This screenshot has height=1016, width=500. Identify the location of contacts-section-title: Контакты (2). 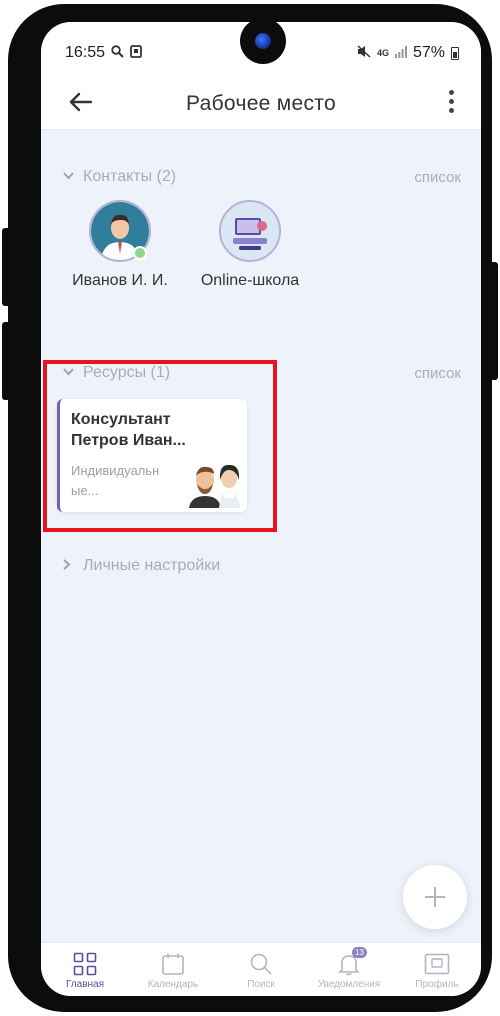
(130, 176).